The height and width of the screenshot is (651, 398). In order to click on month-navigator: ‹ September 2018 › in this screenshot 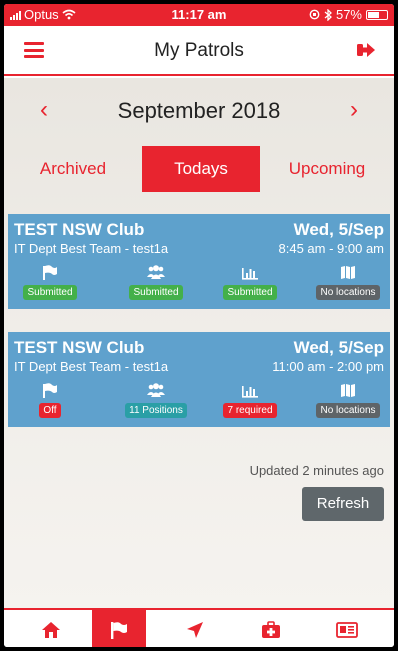, I will do `click(199, 111)`.